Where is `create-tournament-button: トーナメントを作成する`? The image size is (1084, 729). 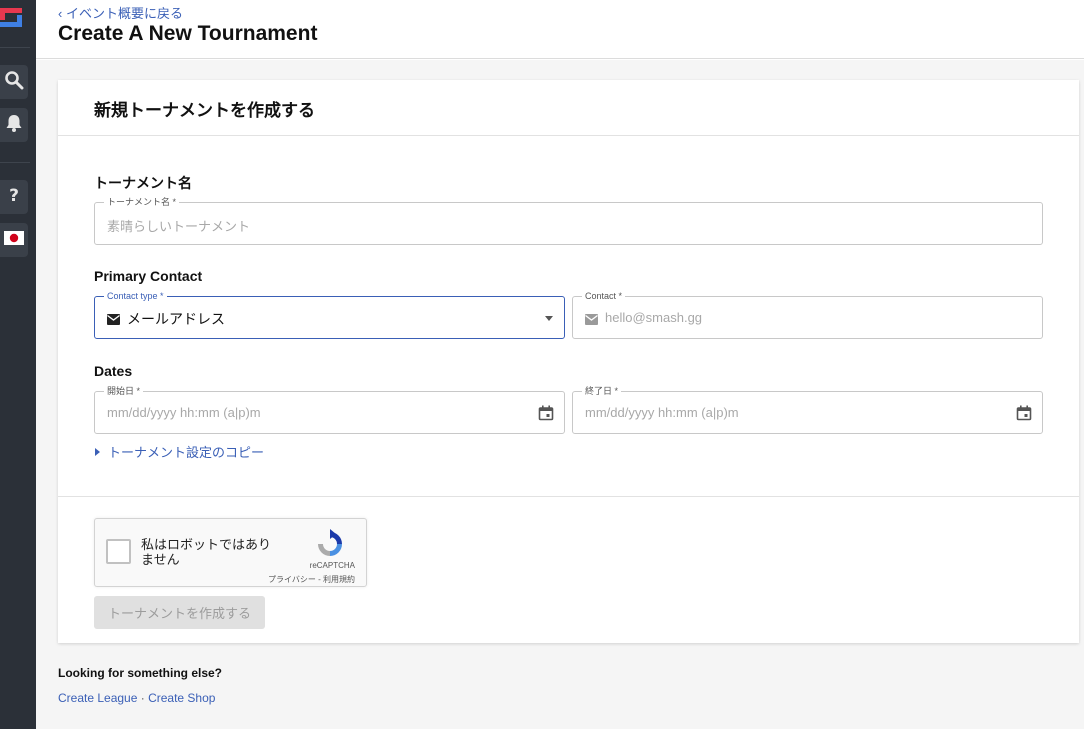 create-tournament-button: トーナメントを作成する is located at coordinates (179, 612).